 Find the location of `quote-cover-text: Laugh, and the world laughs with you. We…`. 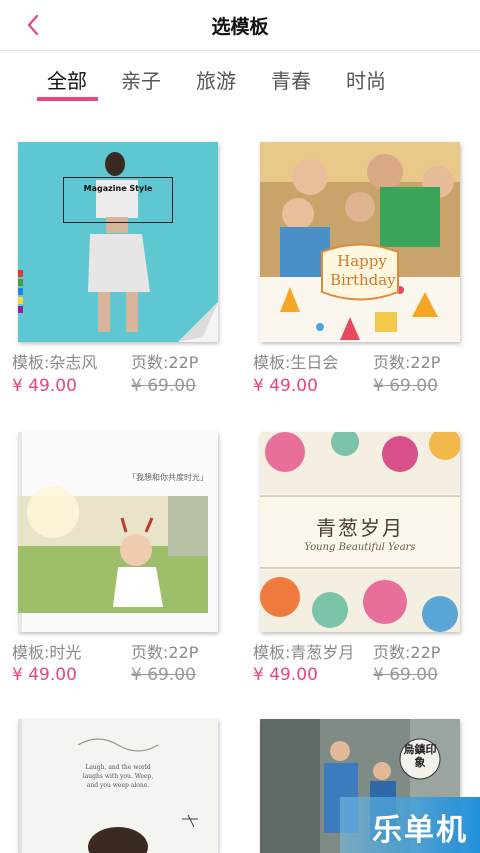

quote-cover-text: Laugh, and the world laughs with you. We… is located at coordinates (118, 776).